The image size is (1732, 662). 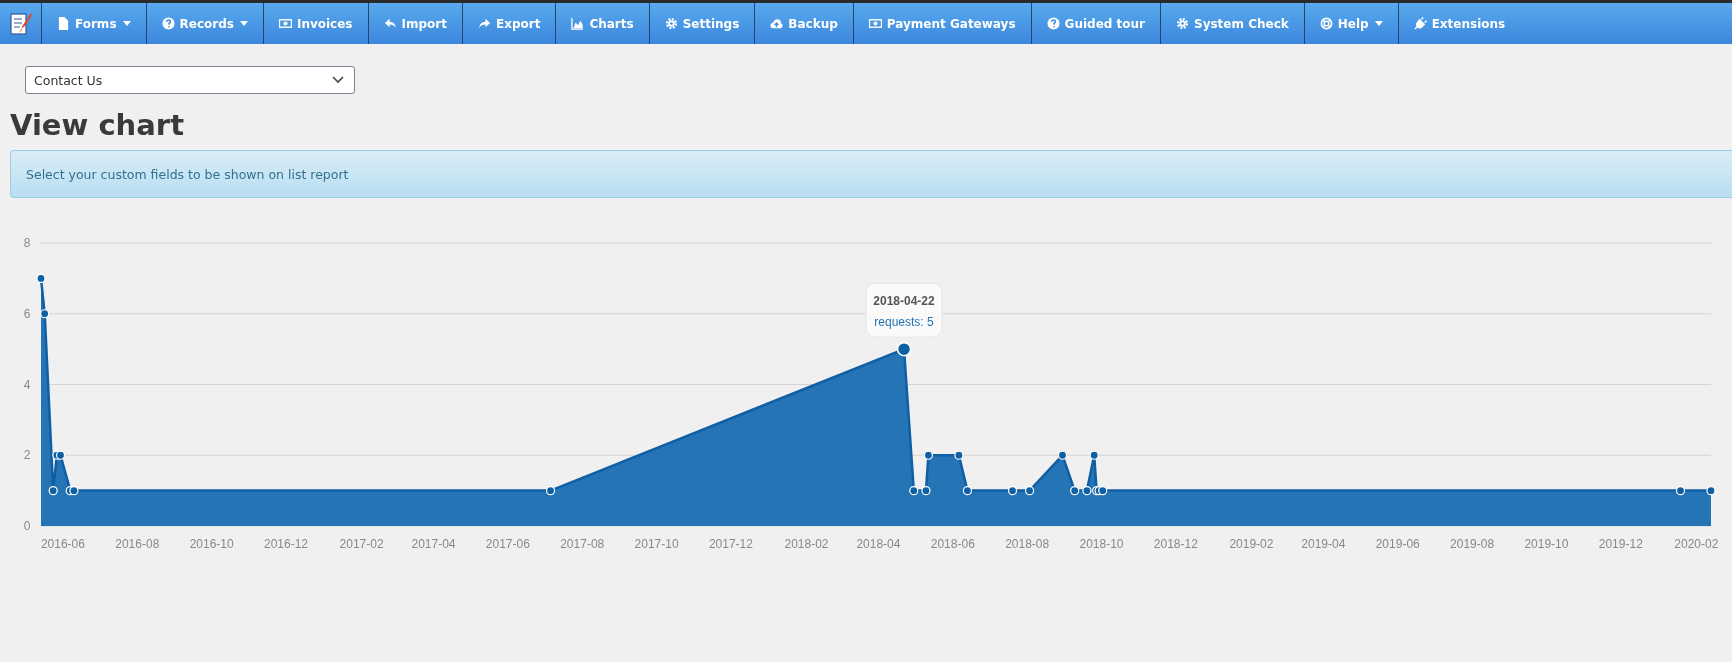 I want to click on x-axis-label: 2018-10, so click(x=1101, y=544).